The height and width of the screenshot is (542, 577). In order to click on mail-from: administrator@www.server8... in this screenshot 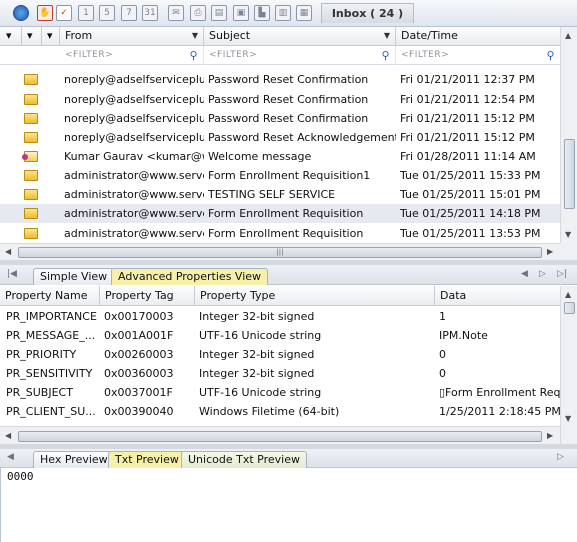, I will do `click(134, 194)`.